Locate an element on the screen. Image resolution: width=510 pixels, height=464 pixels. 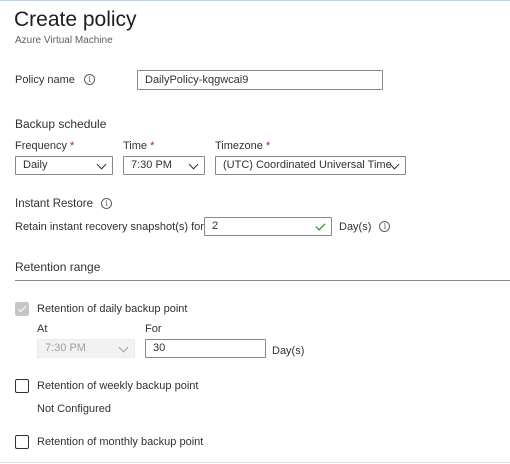
instant-restore-heading: Instant Restore i is located at coordinates (64, 204).